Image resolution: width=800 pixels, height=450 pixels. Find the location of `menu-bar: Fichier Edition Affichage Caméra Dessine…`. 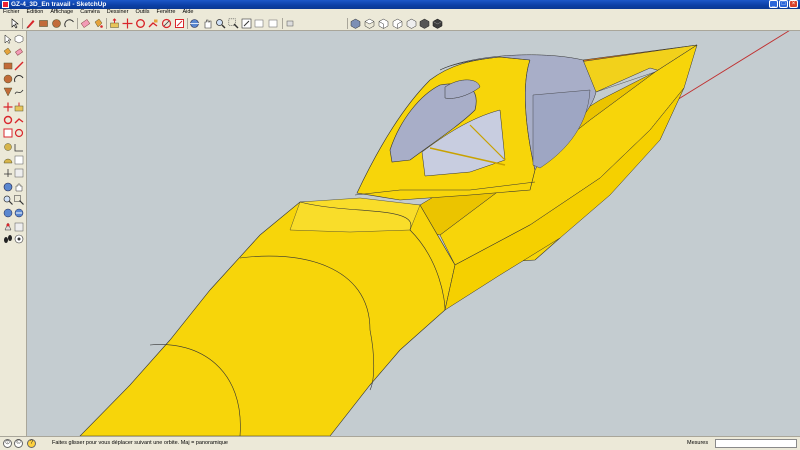

menu-bar: Fichier Edition Affichage Caméra Dessine… is located at coordinates (400, 12).